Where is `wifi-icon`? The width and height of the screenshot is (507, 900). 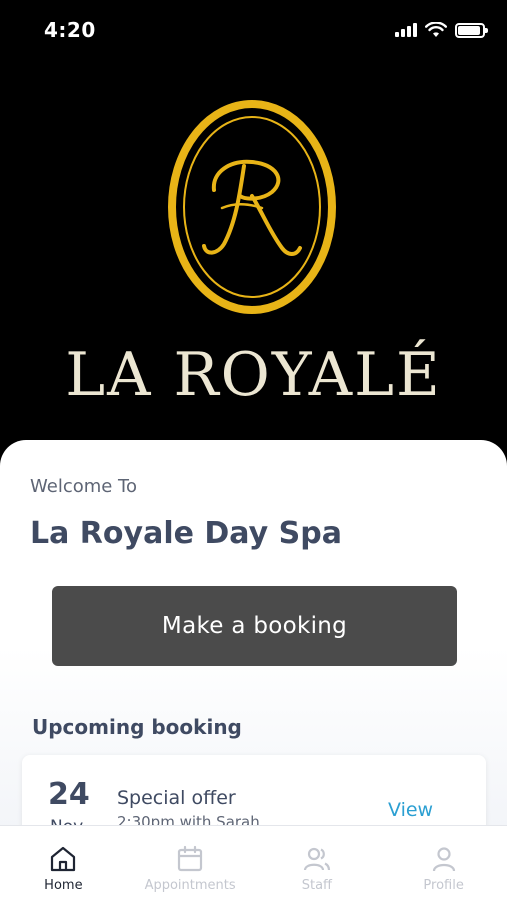
wifi-icon is located at coordinates (436, 29).